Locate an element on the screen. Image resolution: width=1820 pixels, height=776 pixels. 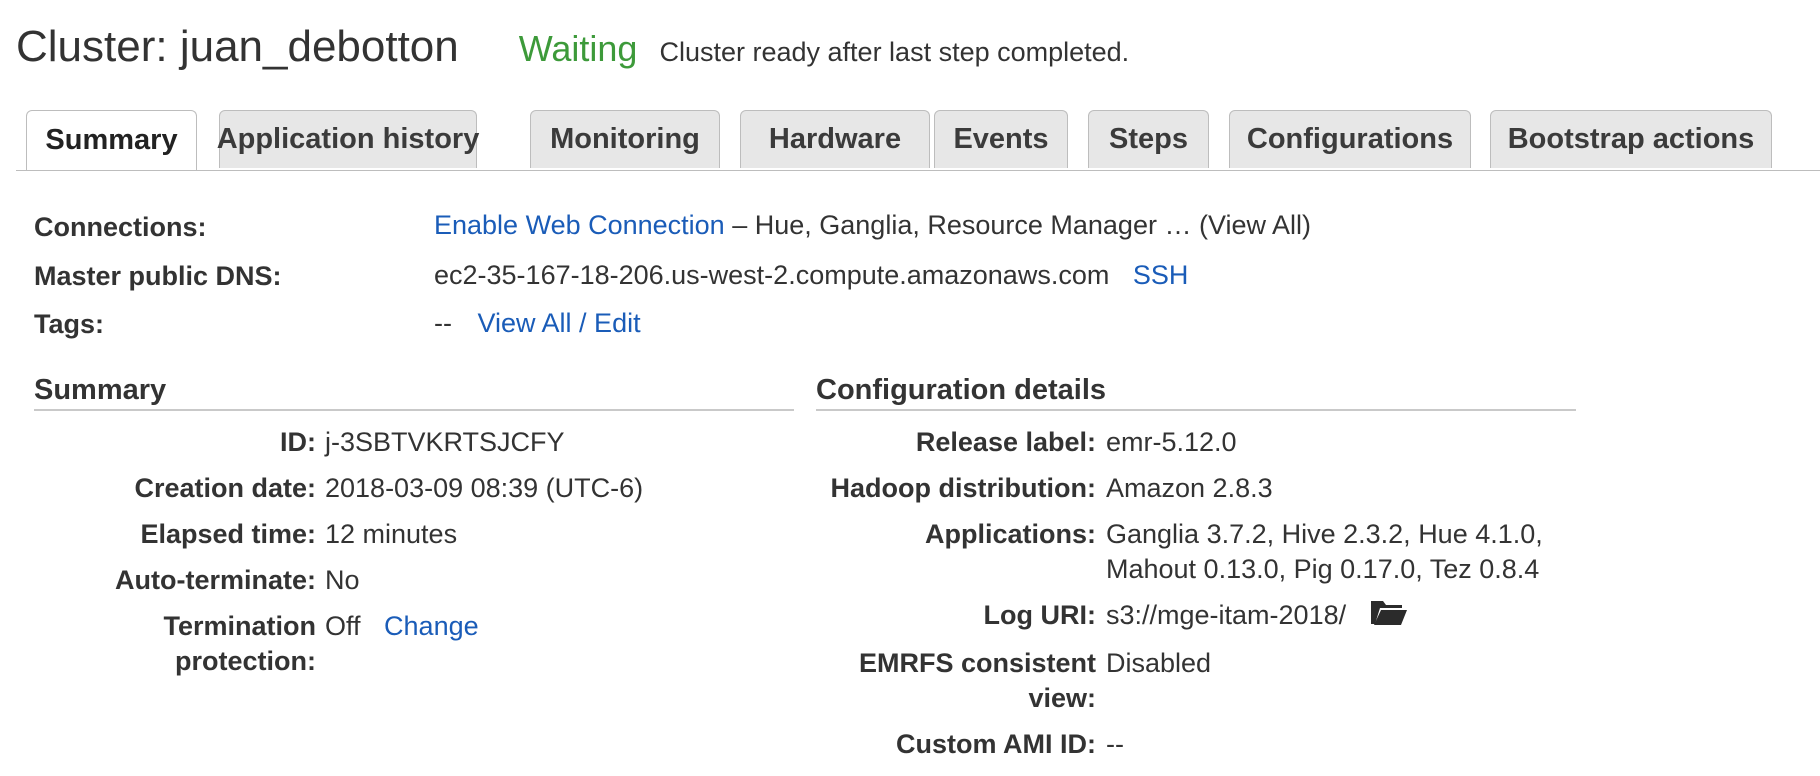
configuration-section-title: Configuration details is located at coordinates (961, 390).